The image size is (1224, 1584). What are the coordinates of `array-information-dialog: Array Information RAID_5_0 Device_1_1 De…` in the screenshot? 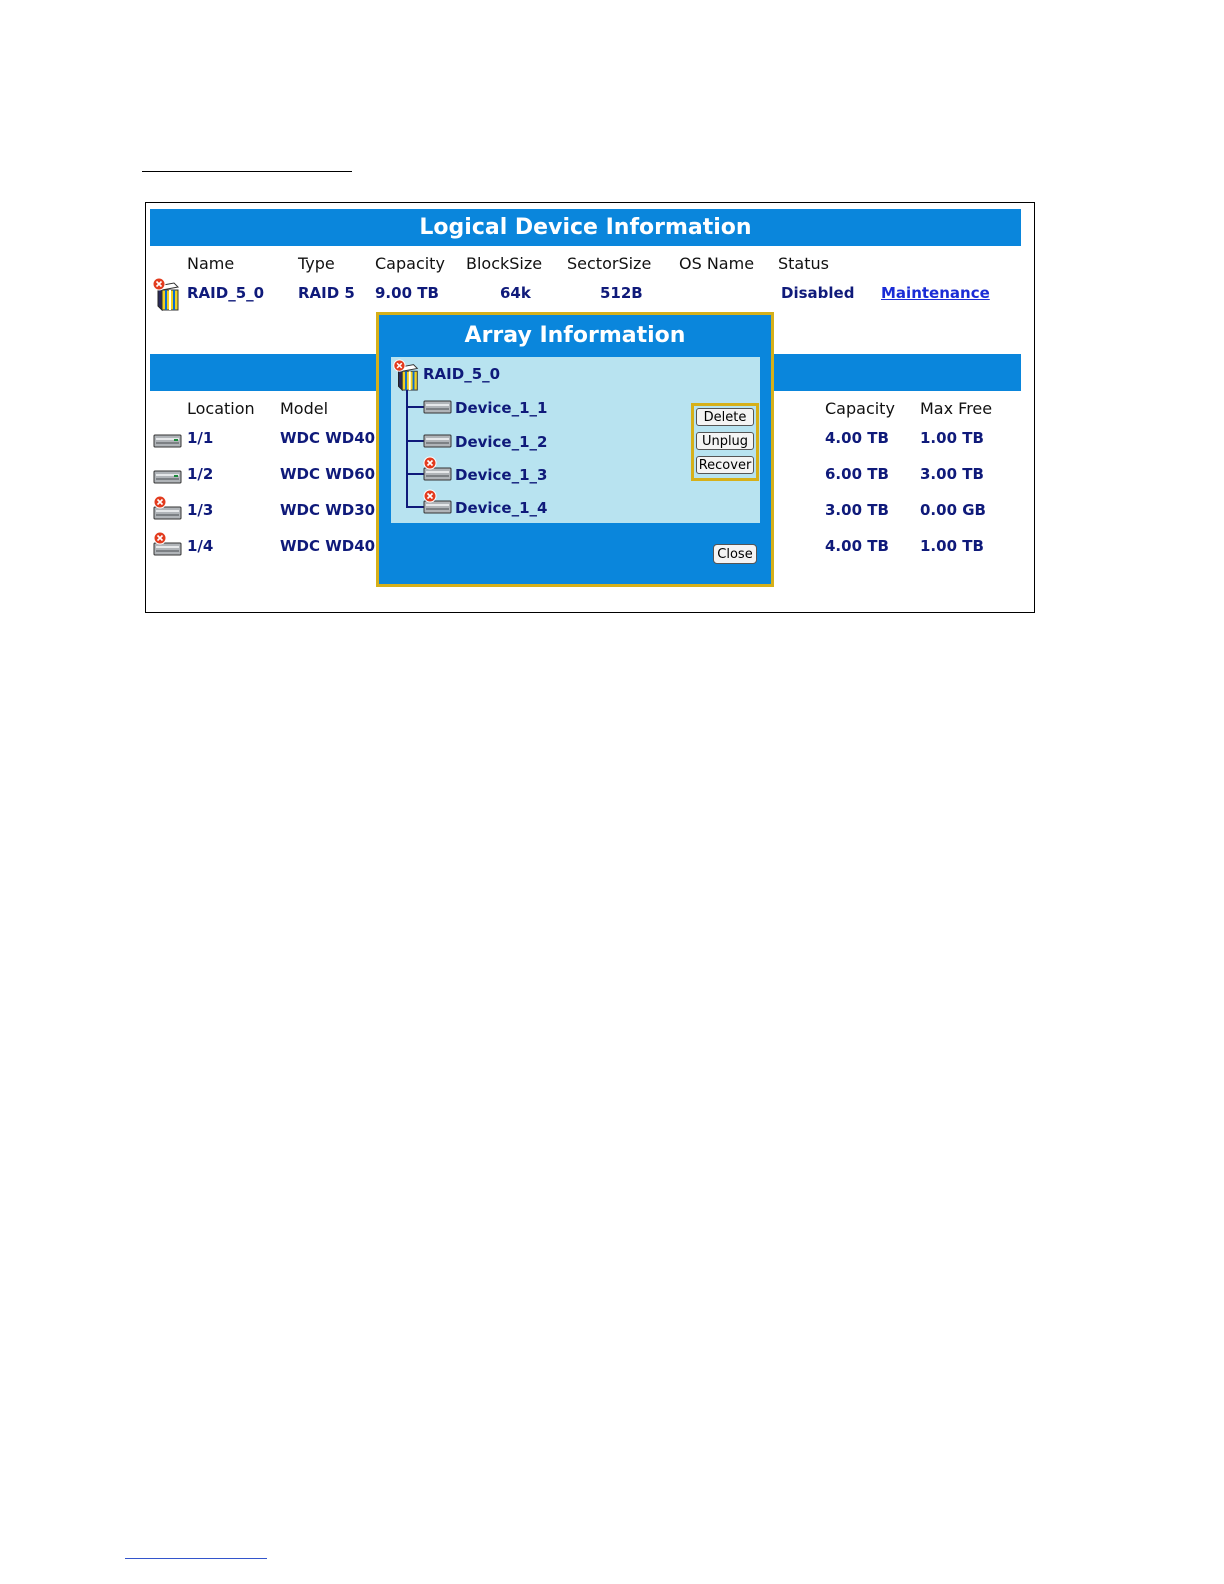 It's located at (575, 449).